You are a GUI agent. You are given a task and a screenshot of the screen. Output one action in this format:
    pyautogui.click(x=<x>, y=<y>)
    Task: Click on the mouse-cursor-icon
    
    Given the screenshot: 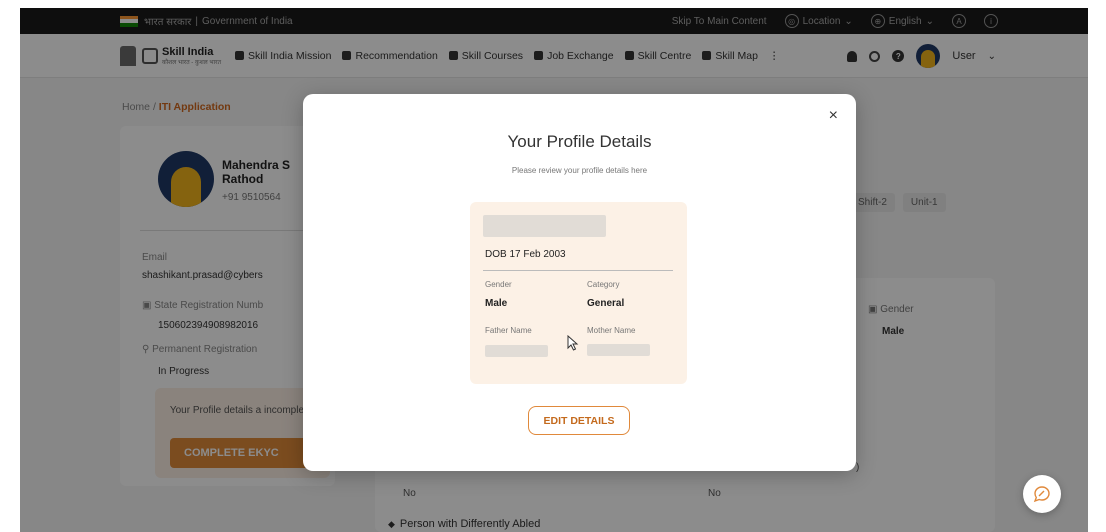 What is the action you would take?
    pyautogui.click(x=573, y=343)
    